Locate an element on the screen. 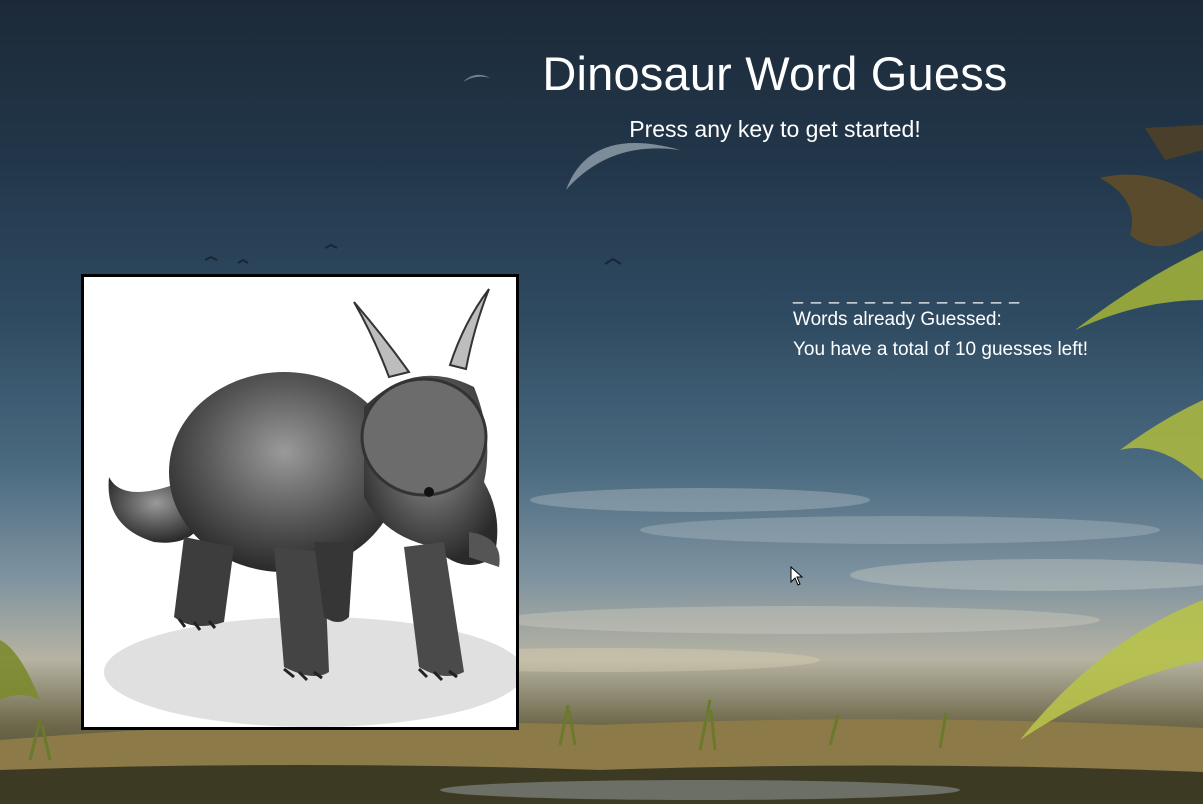  mouse-pointer-icon is located at coordinates (797, 576).